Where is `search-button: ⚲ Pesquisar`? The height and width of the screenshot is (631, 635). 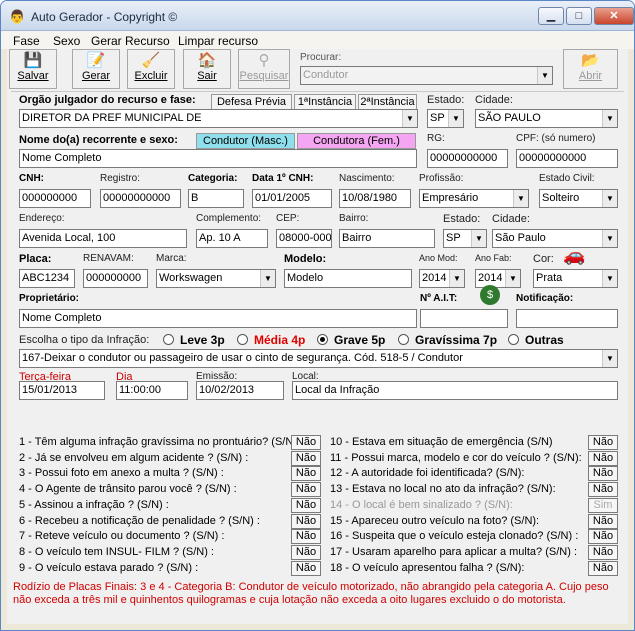
search-button: ⚲ Pesquisar is located at coordinates (264, 69).